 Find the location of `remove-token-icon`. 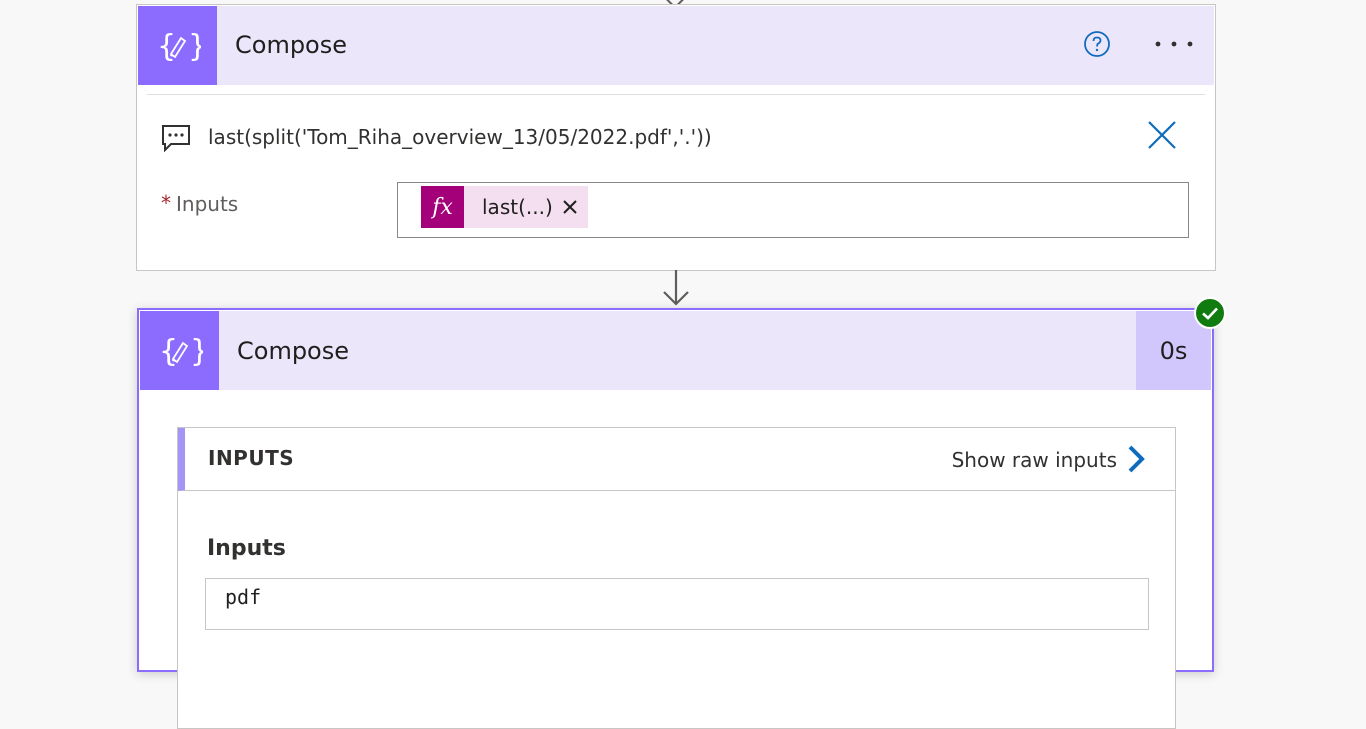

remove-token-icon is located at coordinates (570, 207).